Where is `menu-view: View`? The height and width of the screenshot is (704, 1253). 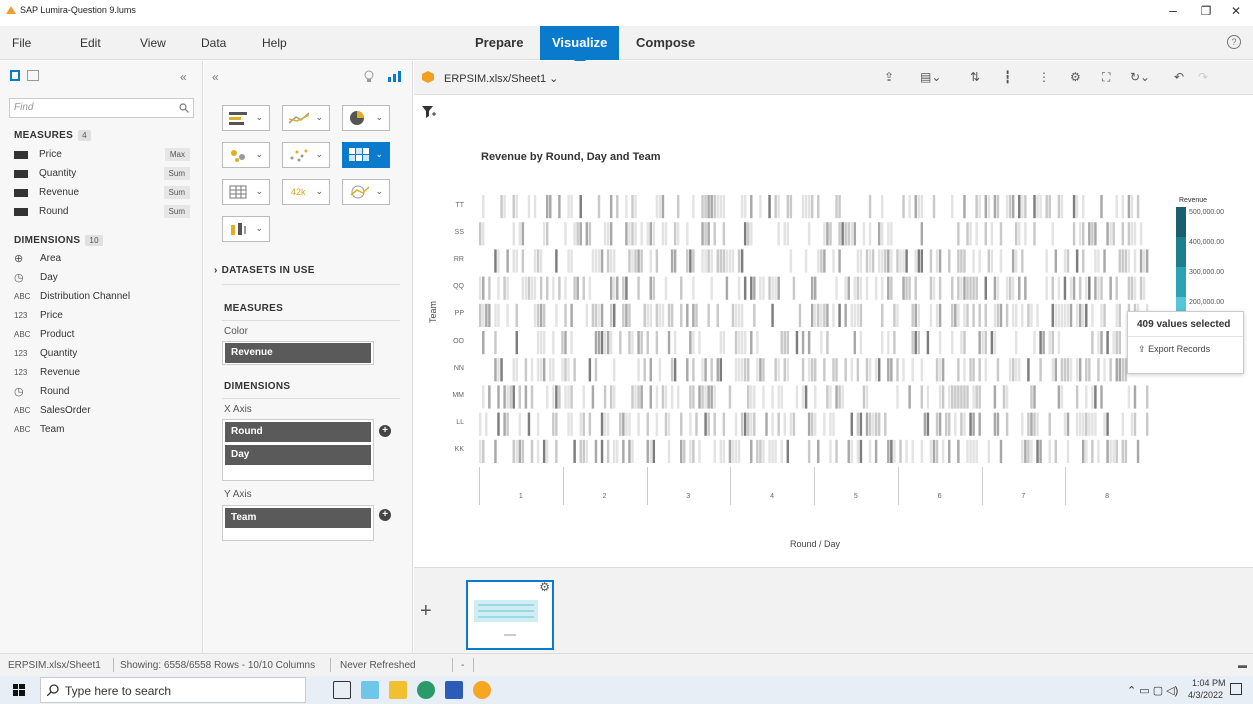 menu-view: View is located at coordinates (153, 43).